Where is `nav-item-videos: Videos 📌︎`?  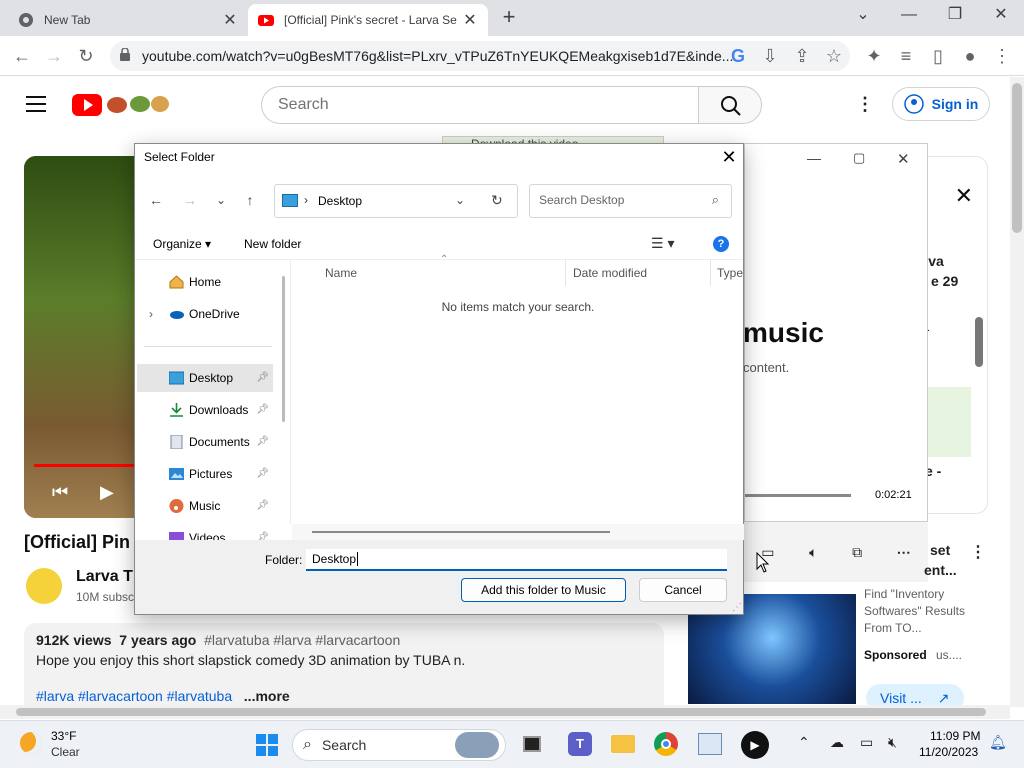
nav-item-videos: Videos 📌︎ is located at coordinates (205, 532).